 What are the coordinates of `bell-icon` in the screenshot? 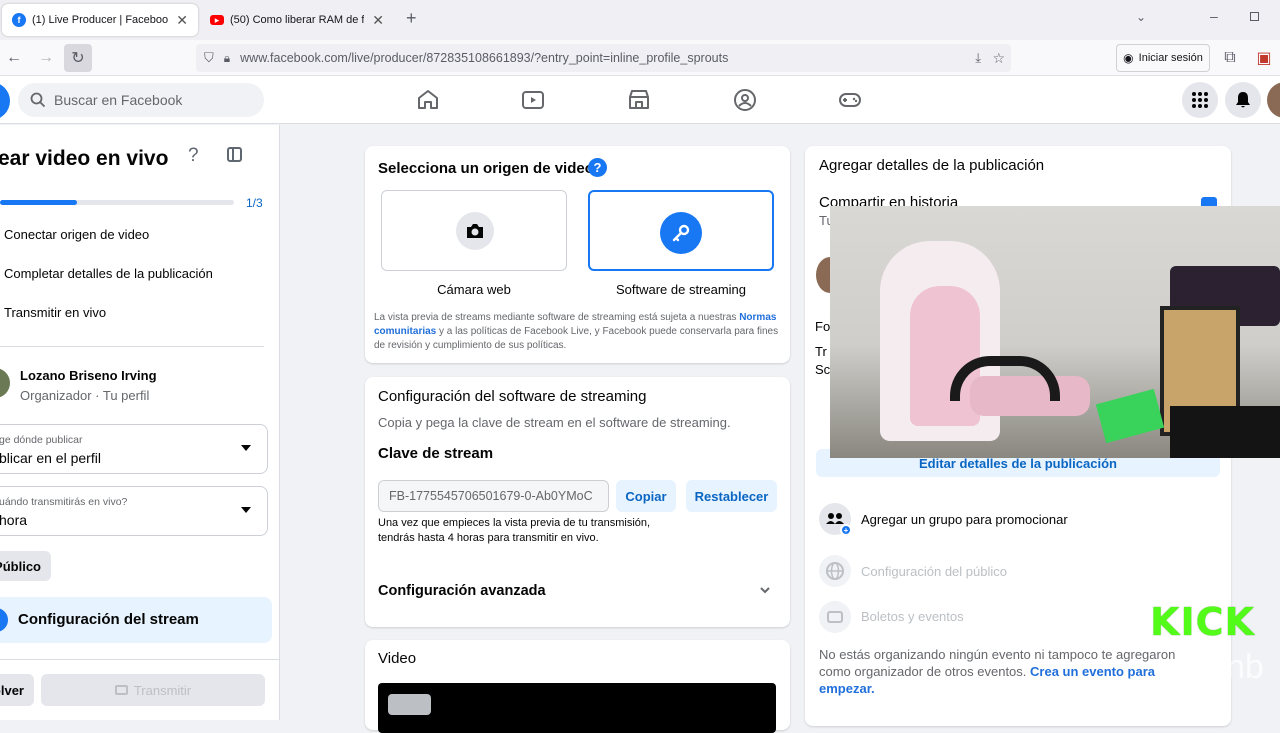 It's located at (1243, 100).